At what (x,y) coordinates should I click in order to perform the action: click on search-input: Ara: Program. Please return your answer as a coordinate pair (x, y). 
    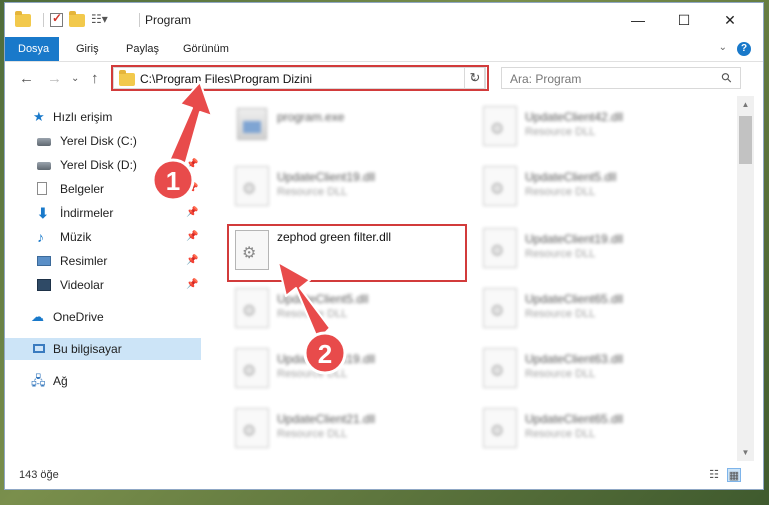
    Looking at the image, I should click on (545, 79).